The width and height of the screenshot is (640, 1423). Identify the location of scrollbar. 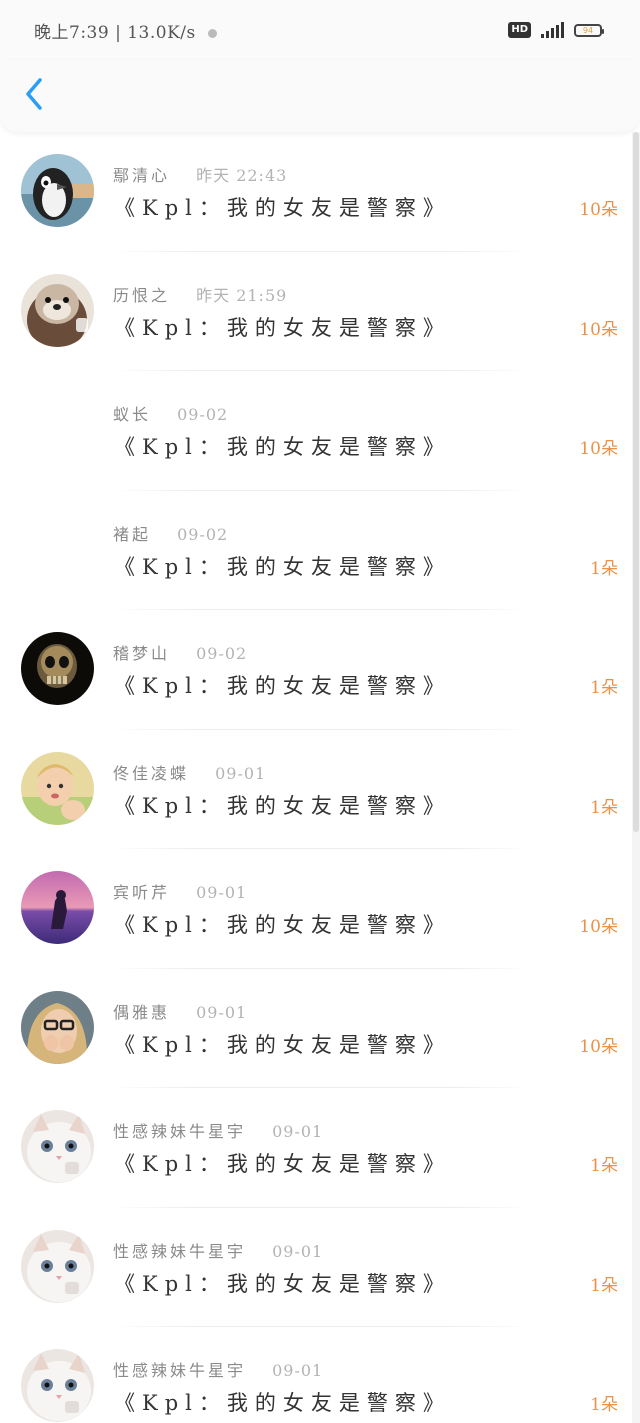
(636, 777).